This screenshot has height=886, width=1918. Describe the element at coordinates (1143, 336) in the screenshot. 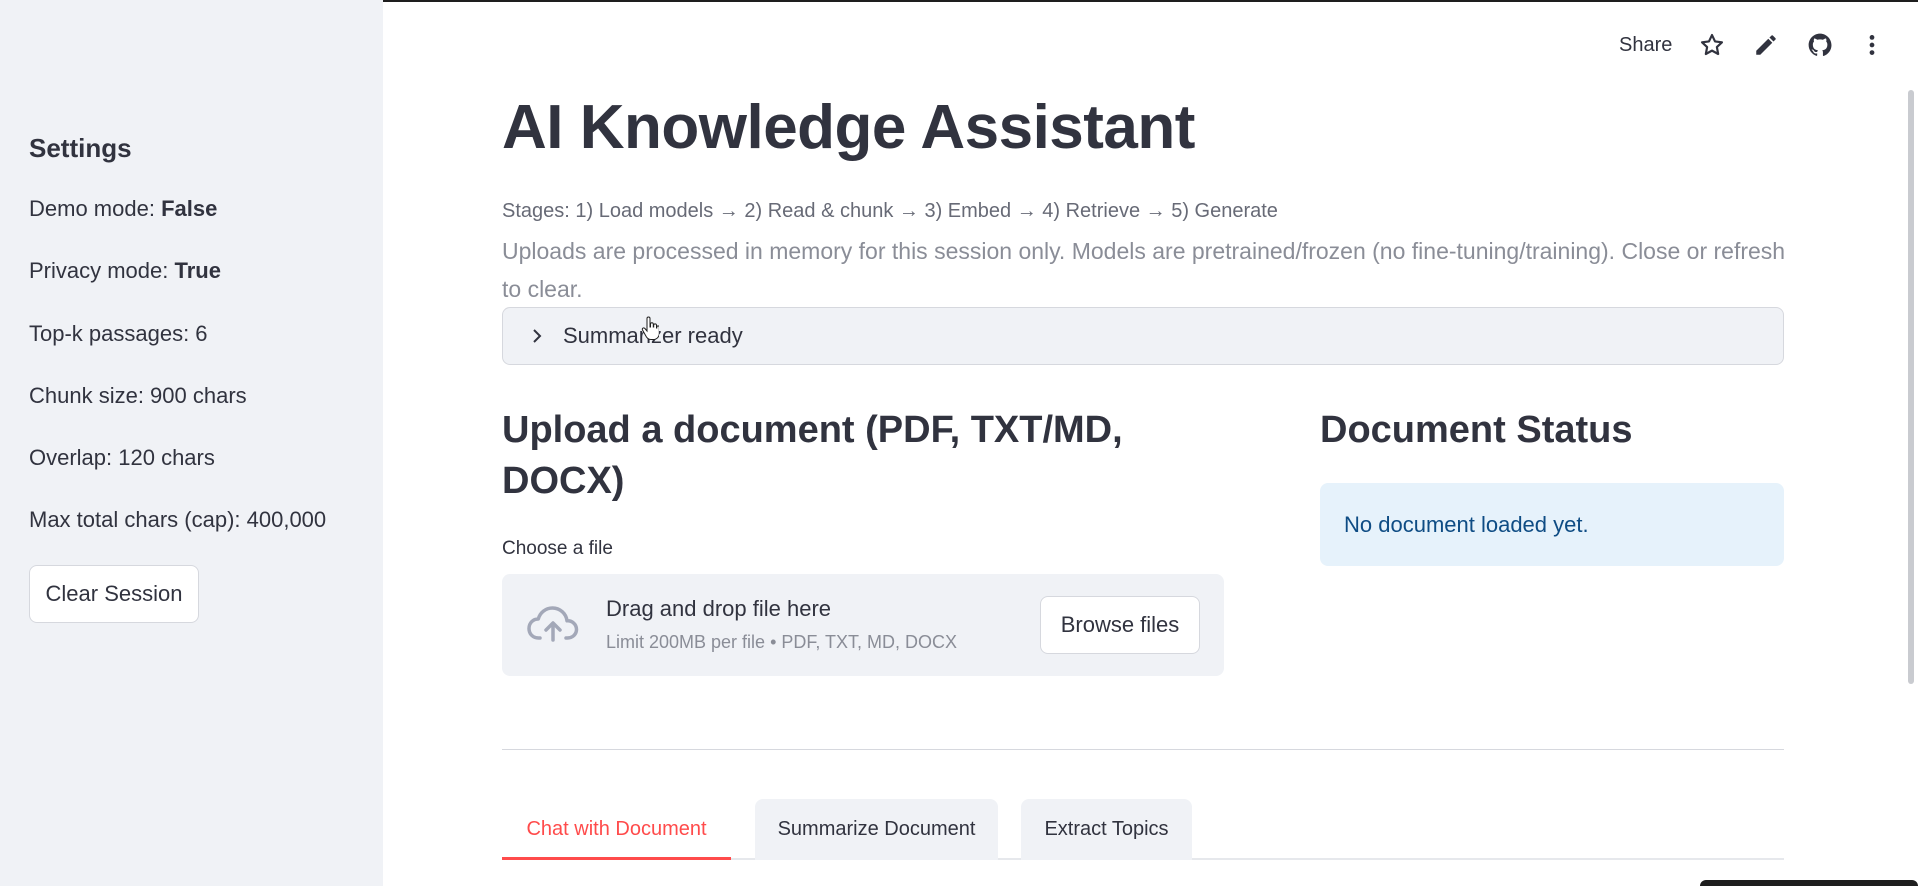

I see `summarizer-expander: Summarizer ready` at that location.